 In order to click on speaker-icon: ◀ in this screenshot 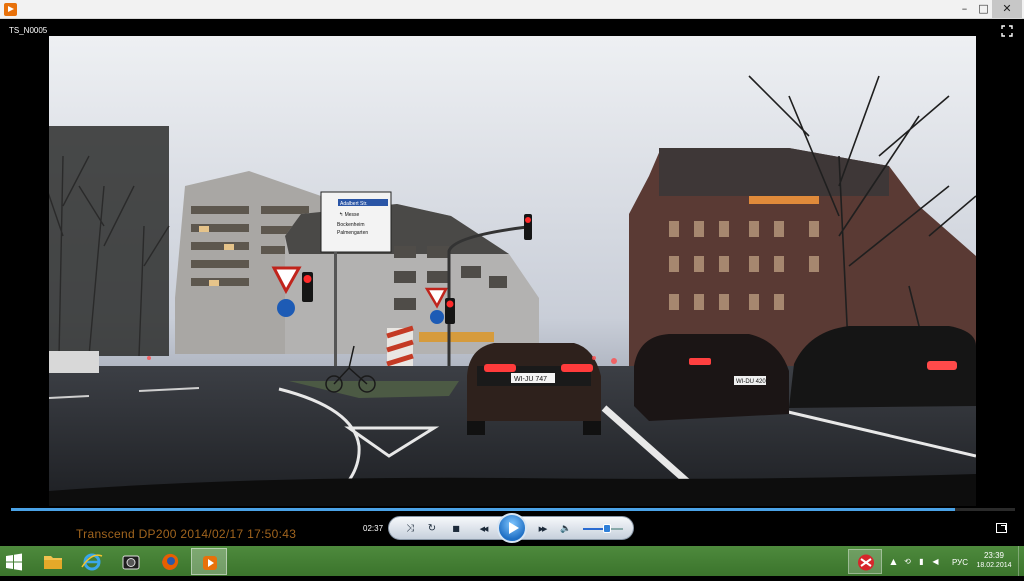, I will do `click(935, 561)`.